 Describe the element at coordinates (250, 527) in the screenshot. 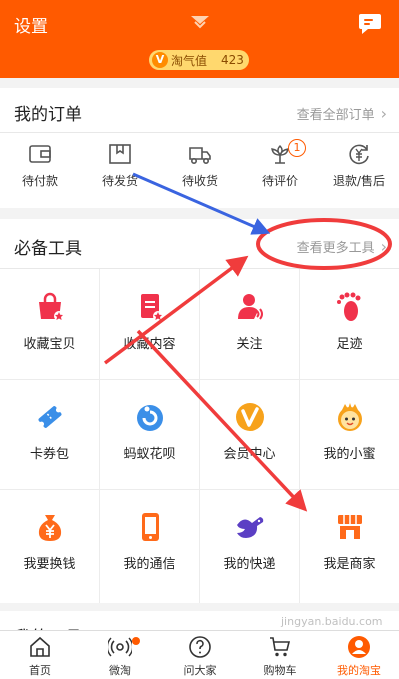

I see `bird-icon` at that location.